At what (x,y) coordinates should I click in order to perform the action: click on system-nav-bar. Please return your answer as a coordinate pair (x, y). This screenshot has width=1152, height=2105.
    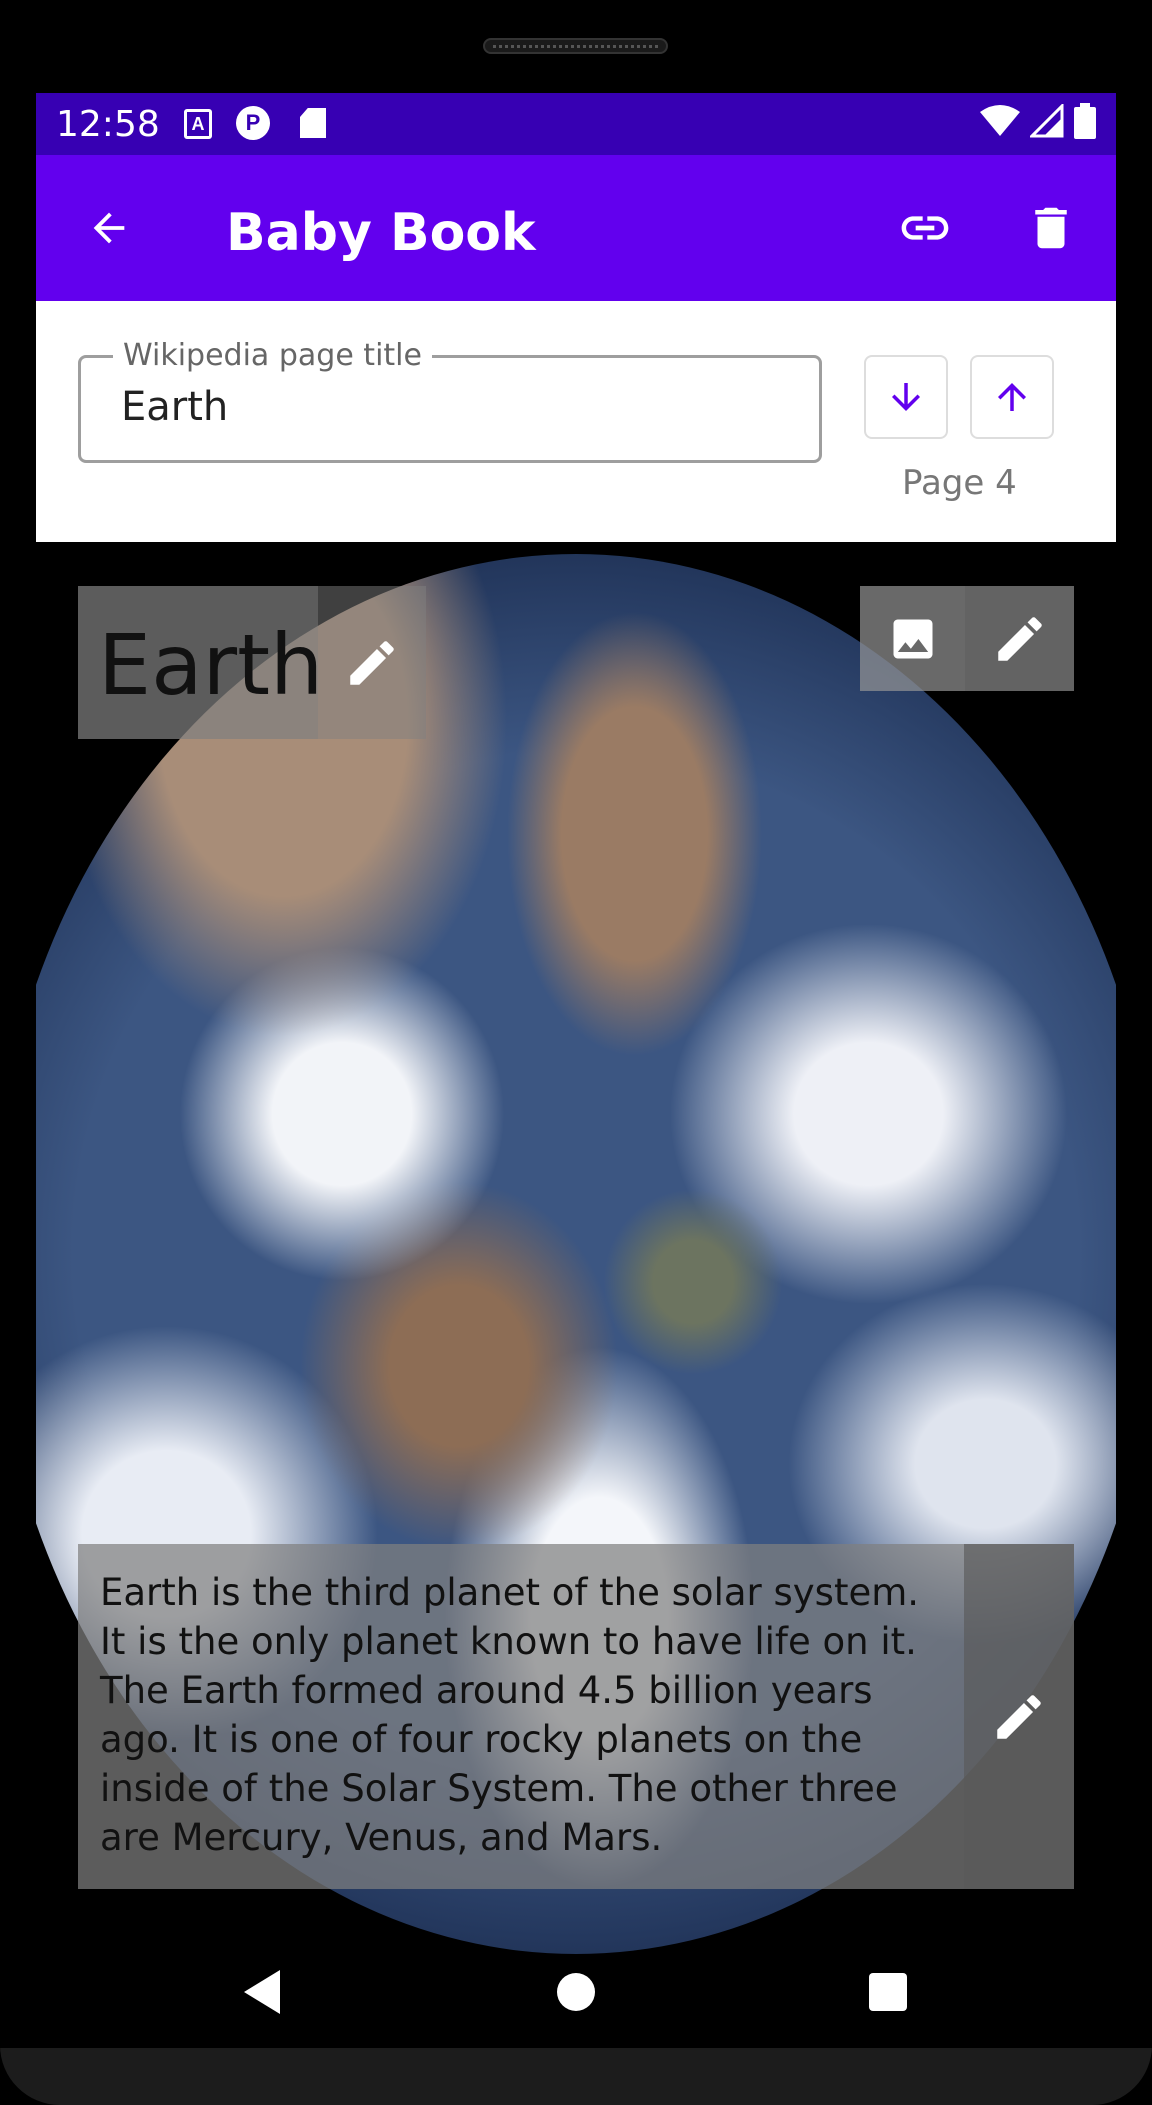
    Looking at the image, I should click on (576, 2009).